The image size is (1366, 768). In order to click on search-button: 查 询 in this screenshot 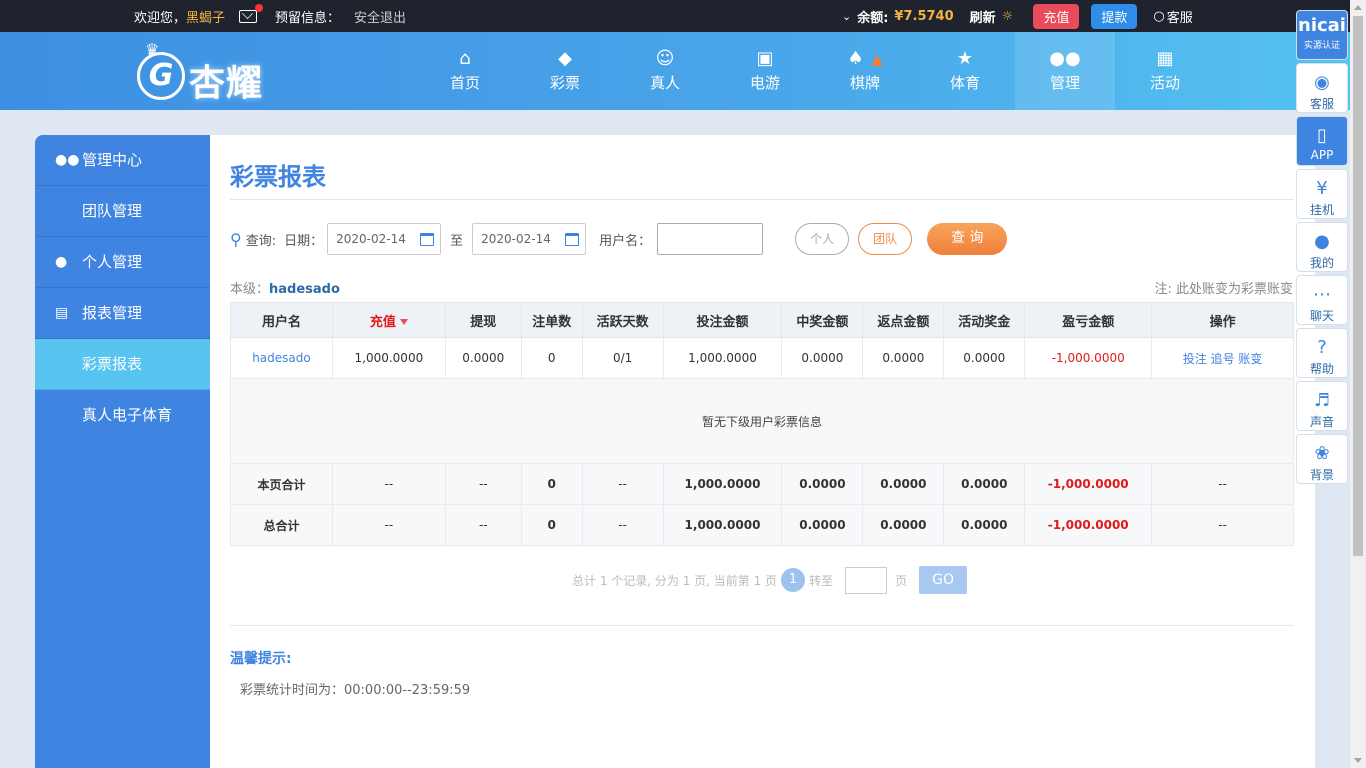, I will do `click(967, 239)`.